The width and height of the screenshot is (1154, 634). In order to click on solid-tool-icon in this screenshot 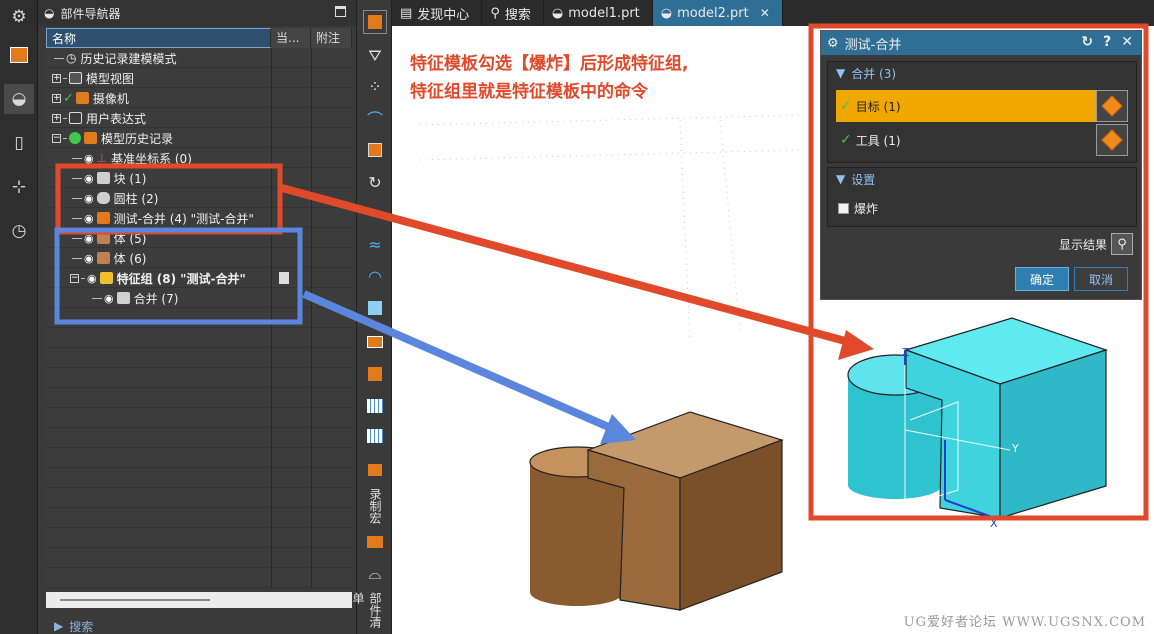, I will do `click(375, 150)`.